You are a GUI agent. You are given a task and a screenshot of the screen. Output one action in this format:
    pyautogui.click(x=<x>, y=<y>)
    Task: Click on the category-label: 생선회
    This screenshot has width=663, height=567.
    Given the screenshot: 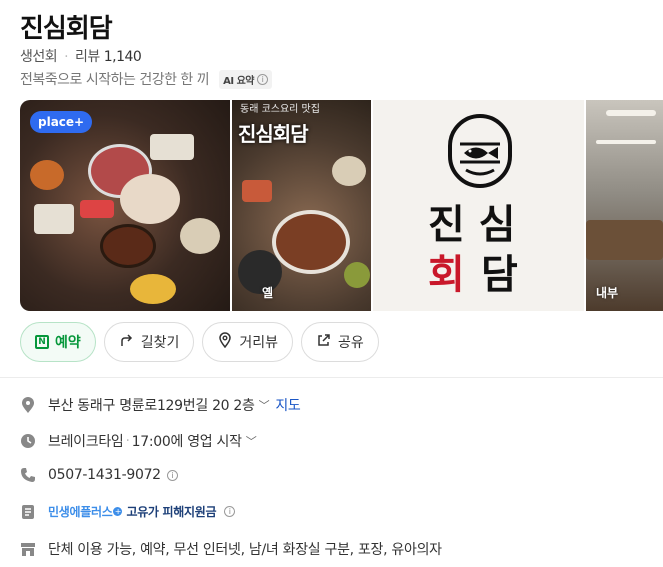 What is the action you would take?
    pyautogui.click(x=39, y=57)
    